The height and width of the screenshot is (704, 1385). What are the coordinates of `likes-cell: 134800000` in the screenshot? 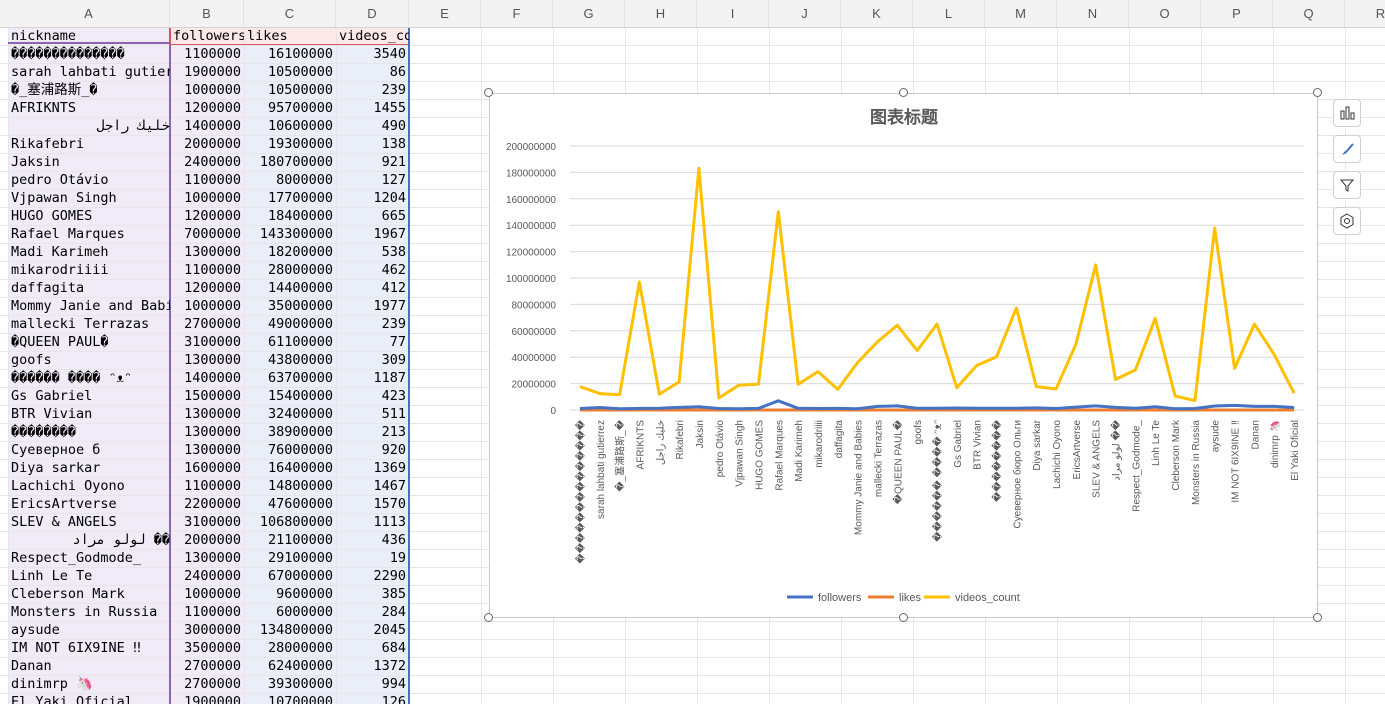 It's located at (290, 630).